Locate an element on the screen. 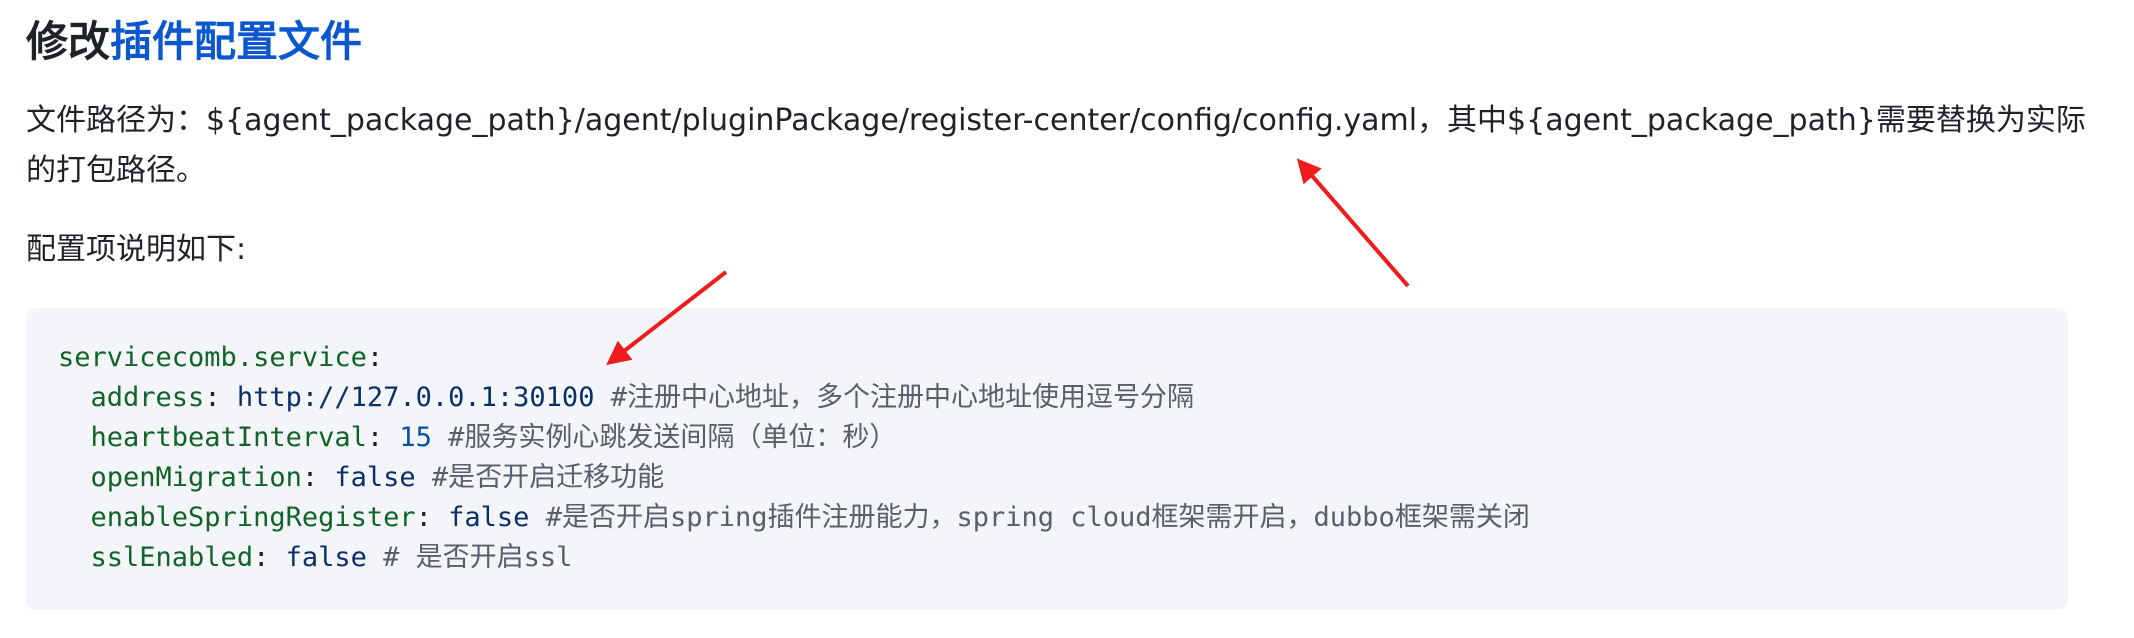 The height and width of the screenshot is (638, 2134). code-line-open-migration: openMigration: false #是否开启迁移功能 is located at coordinates (377, 477).